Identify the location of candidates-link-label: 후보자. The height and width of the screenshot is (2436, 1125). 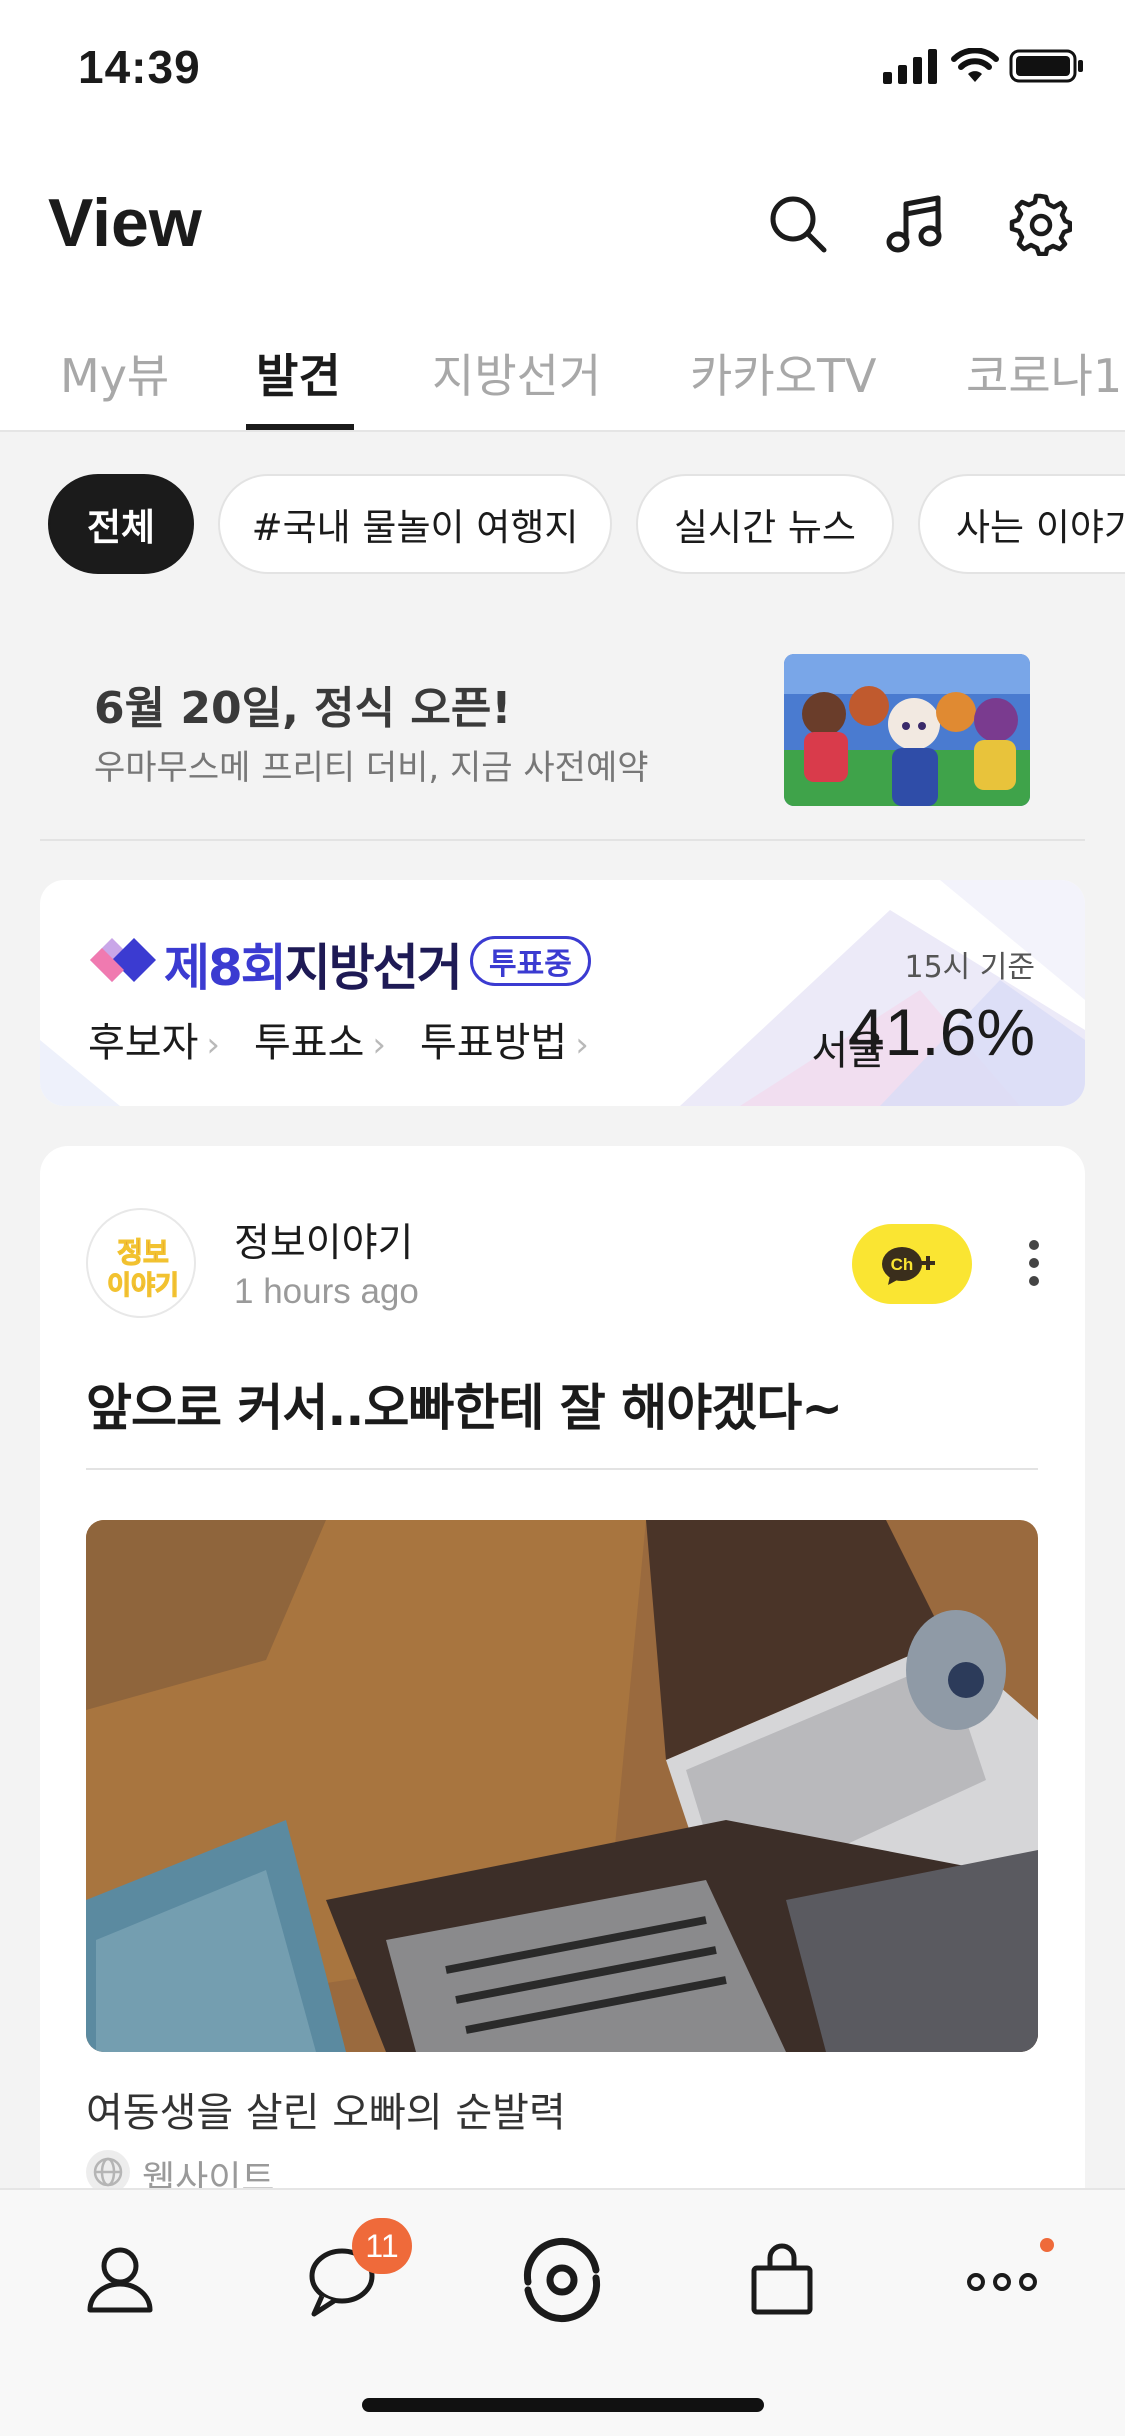
(143, 1043).